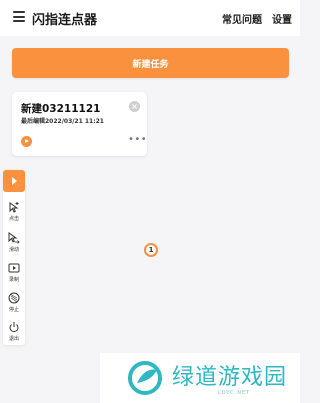 The height and width of the screenshot is (403, 320). What do you see at coordinates (151, 250) in the screenshot?
I see `click-point-marker: 1` at bounding box center [151, 250].